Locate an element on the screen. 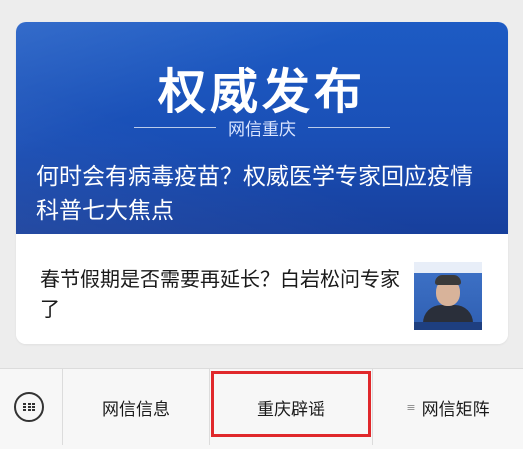 The width and height of the screenshot is (523, 449). hero-subtitle: 网信重庆 is located at coordinates (262, 130).